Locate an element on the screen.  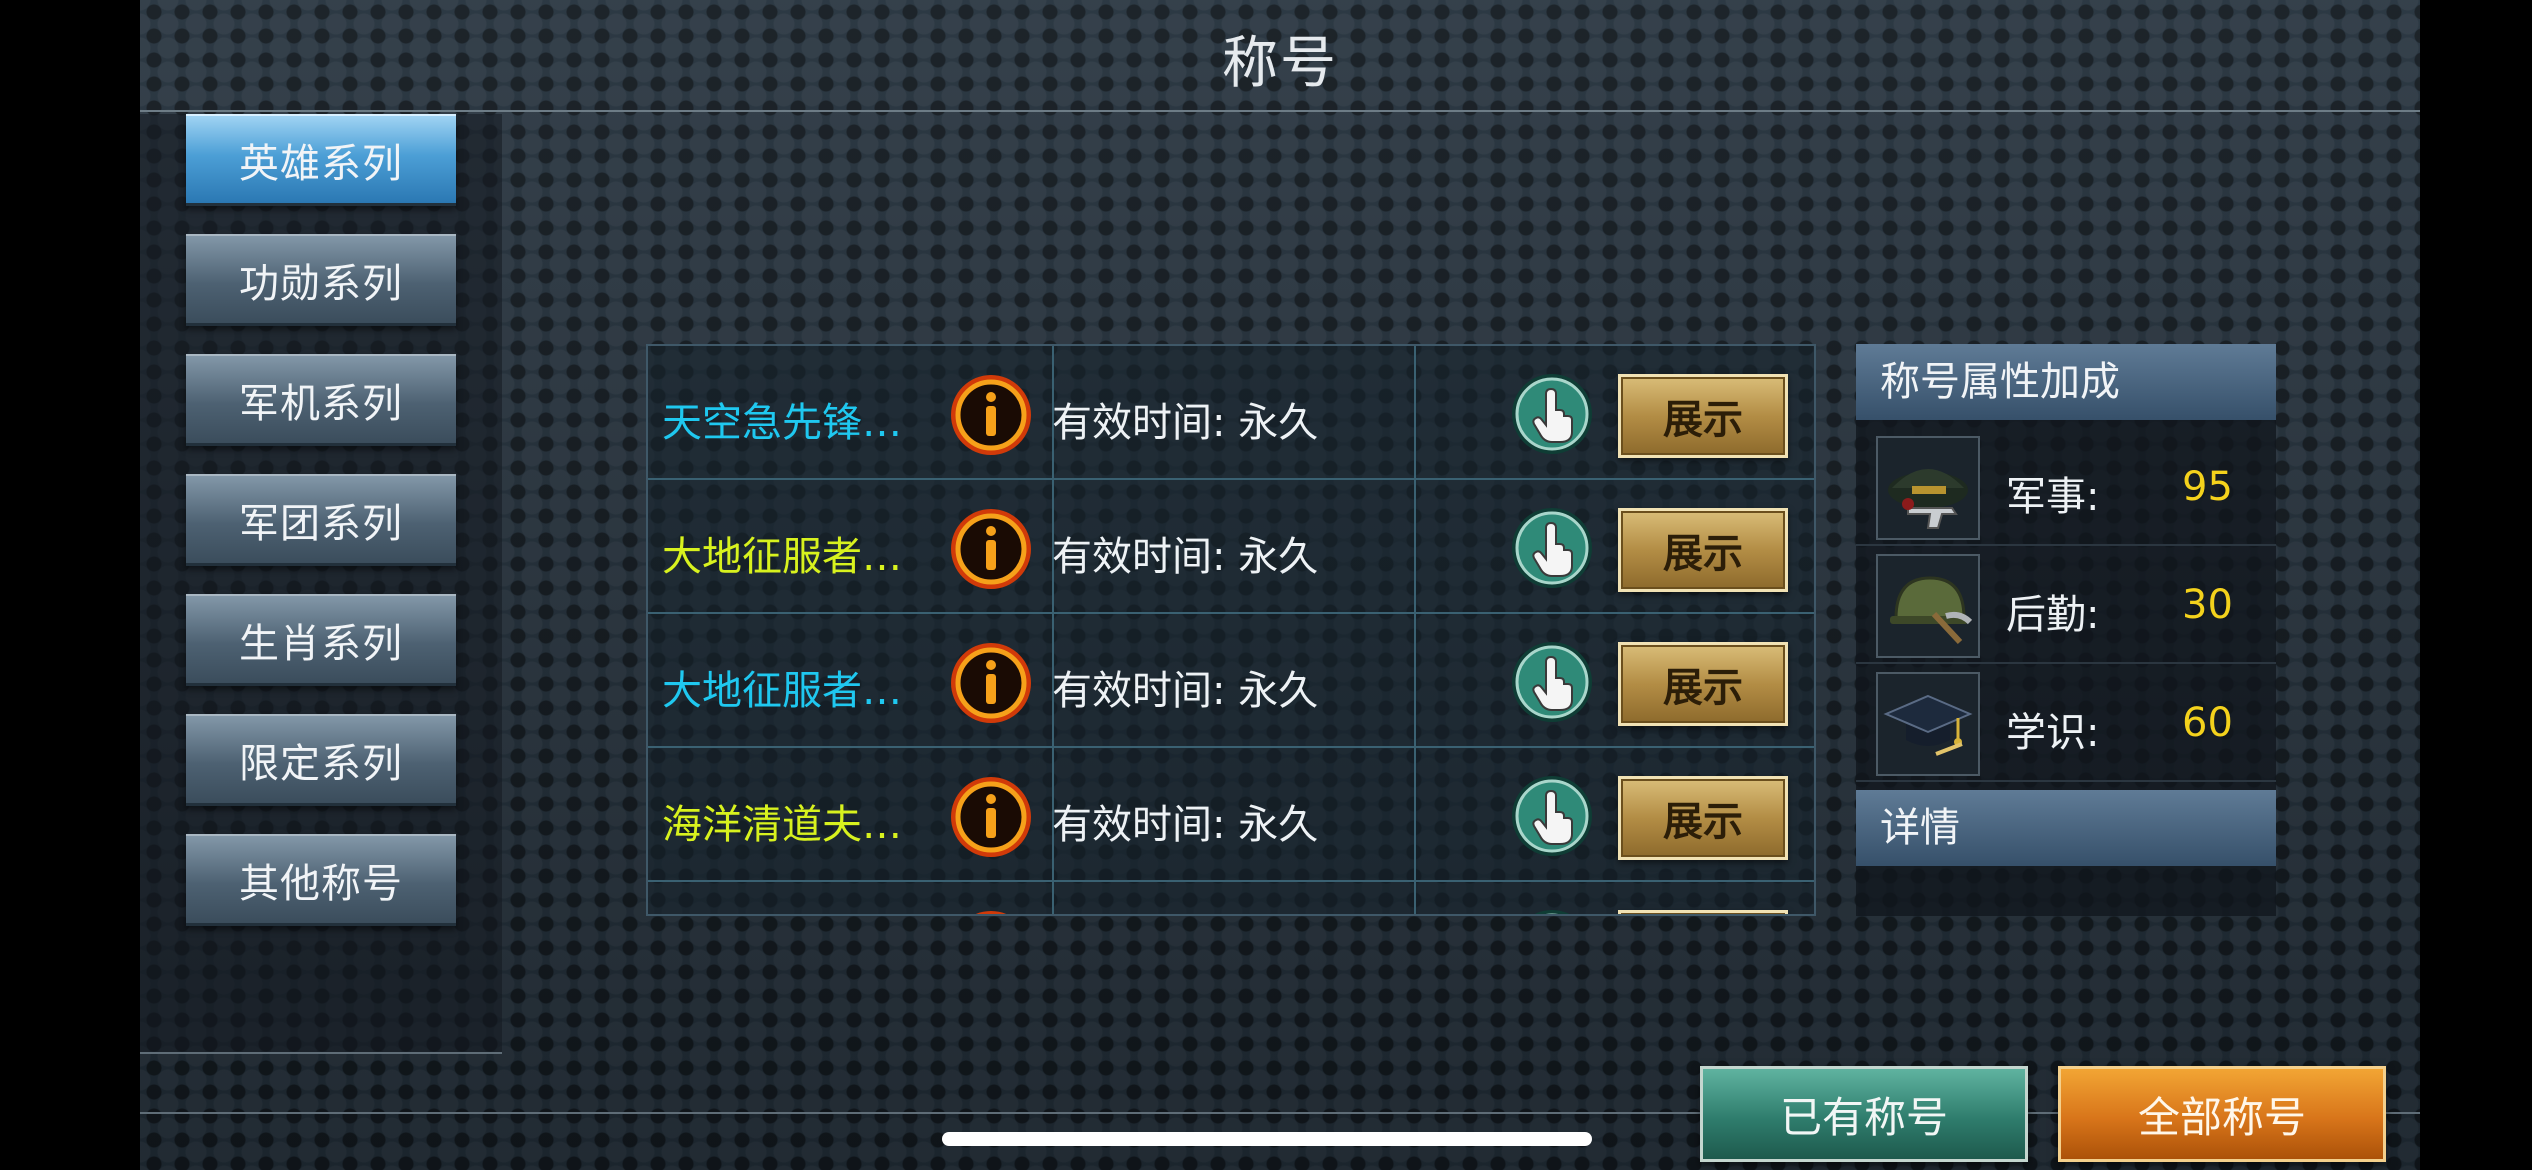
sidebar-item-label: 其他称号 is located at coordinates (321, 883).